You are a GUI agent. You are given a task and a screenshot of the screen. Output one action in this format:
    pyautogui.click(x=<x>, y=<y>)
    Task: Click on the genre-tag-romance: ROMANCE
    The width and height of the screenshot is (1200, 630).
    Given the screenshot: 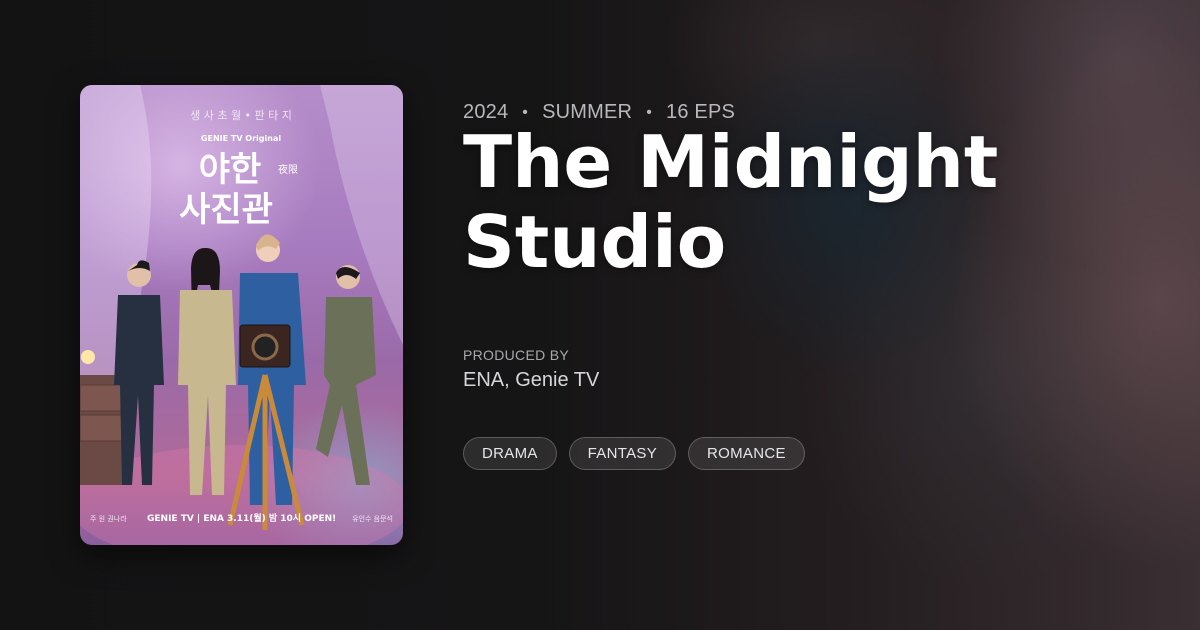 What is the action you would take?
    pyautogui.click(x=746, y=453)
    